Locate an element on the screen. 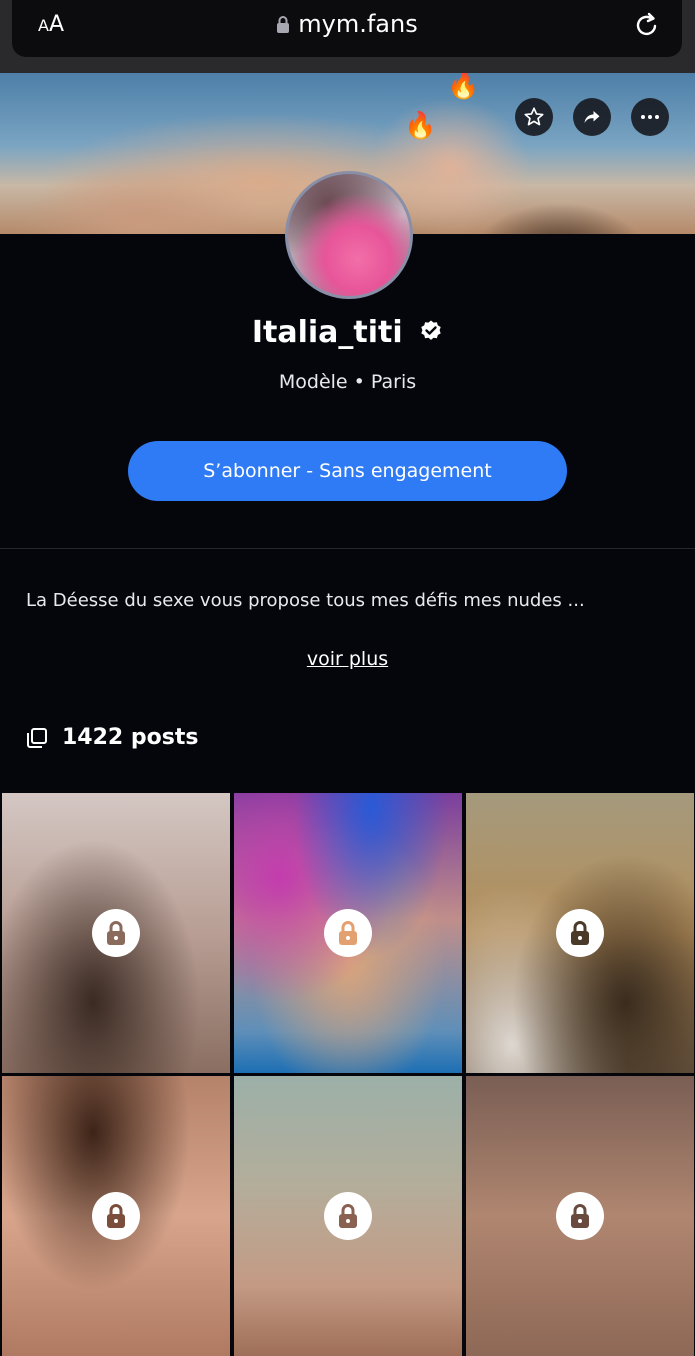 Image resolution: width=695 pixels, height=1356 pixels. star-icon is located at coordinates (534, 116).